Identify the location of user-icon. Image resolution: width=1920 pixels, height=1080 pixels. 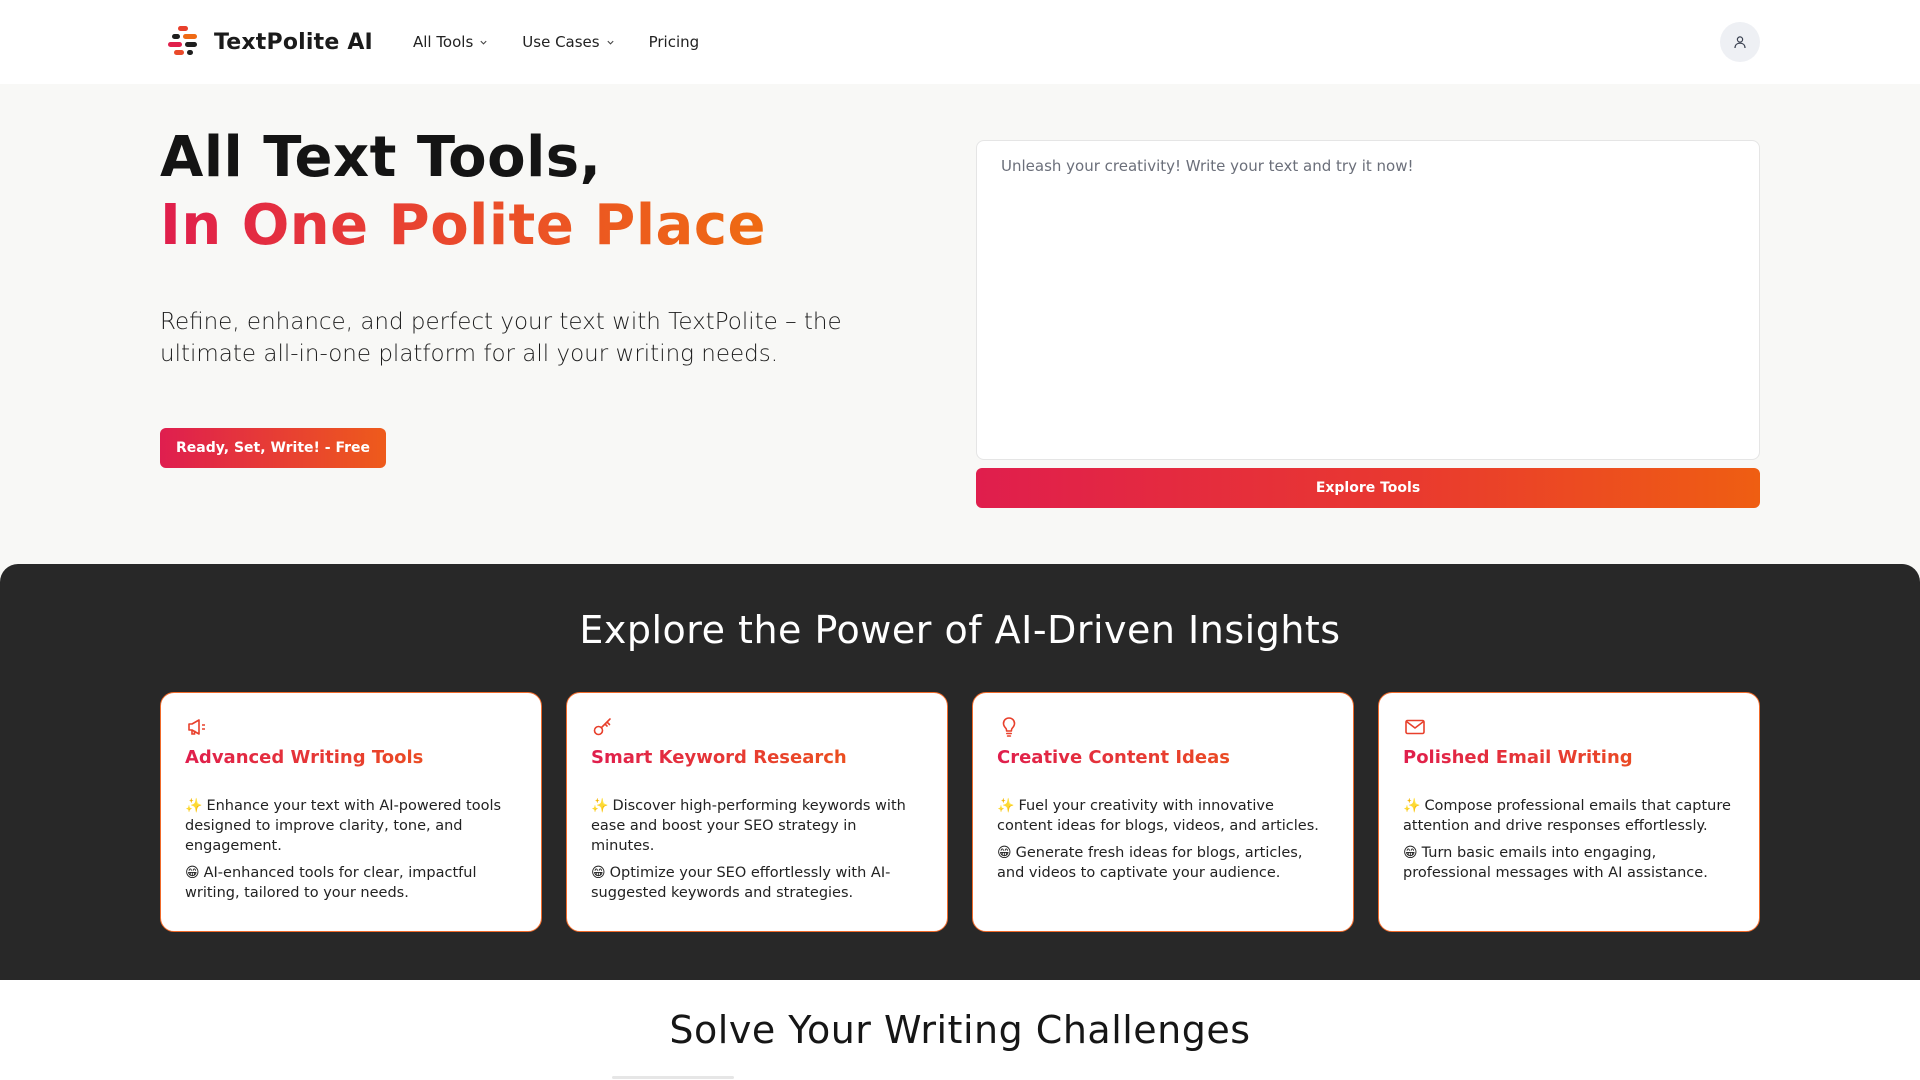
(1740, 42).